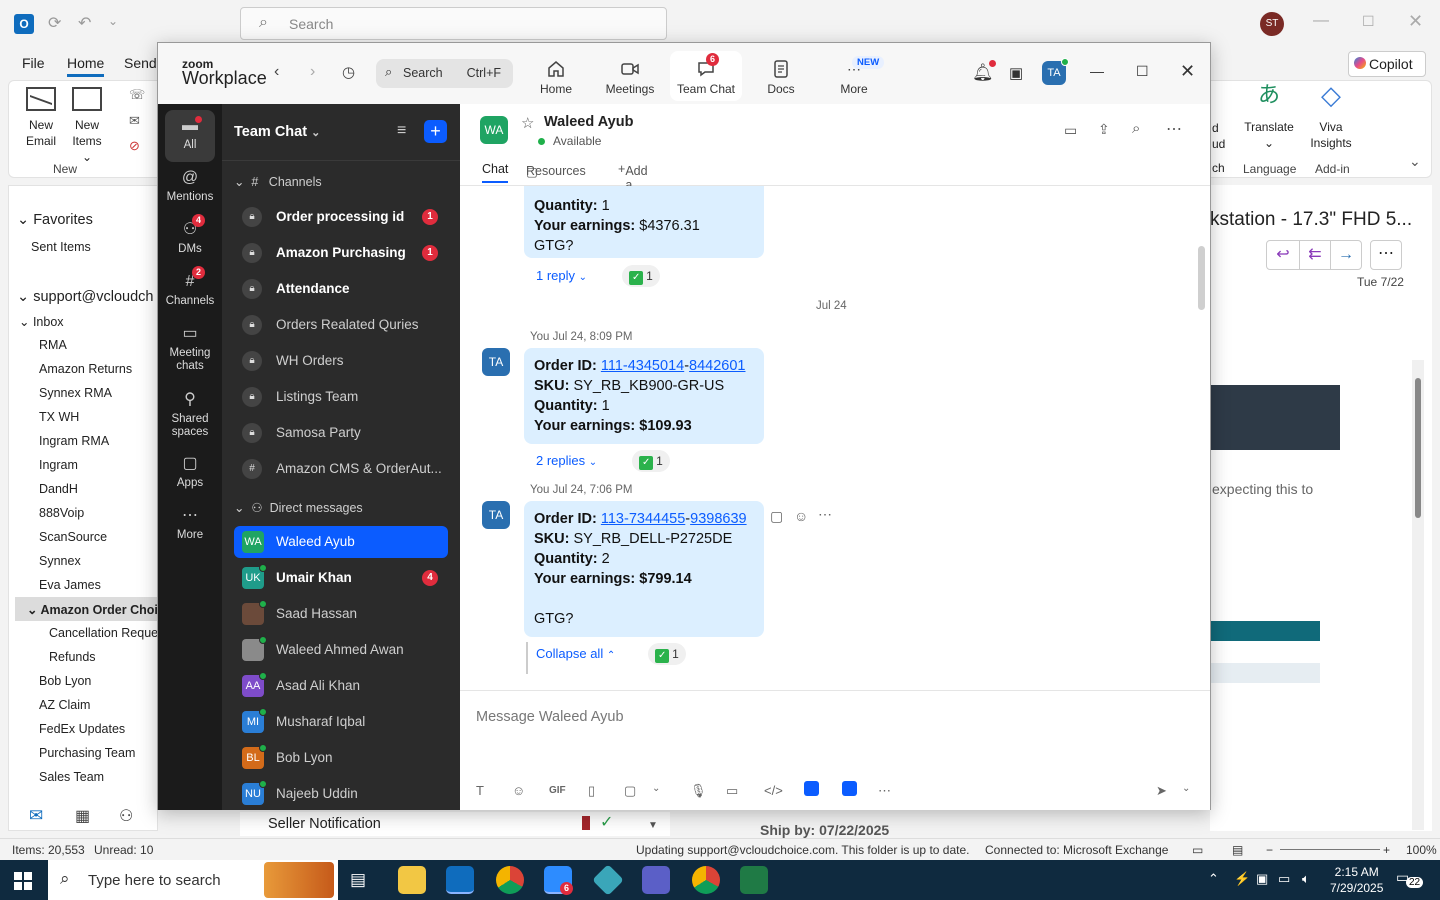  I want to click on scroll-down-icon: ▼, so click(653, 825).